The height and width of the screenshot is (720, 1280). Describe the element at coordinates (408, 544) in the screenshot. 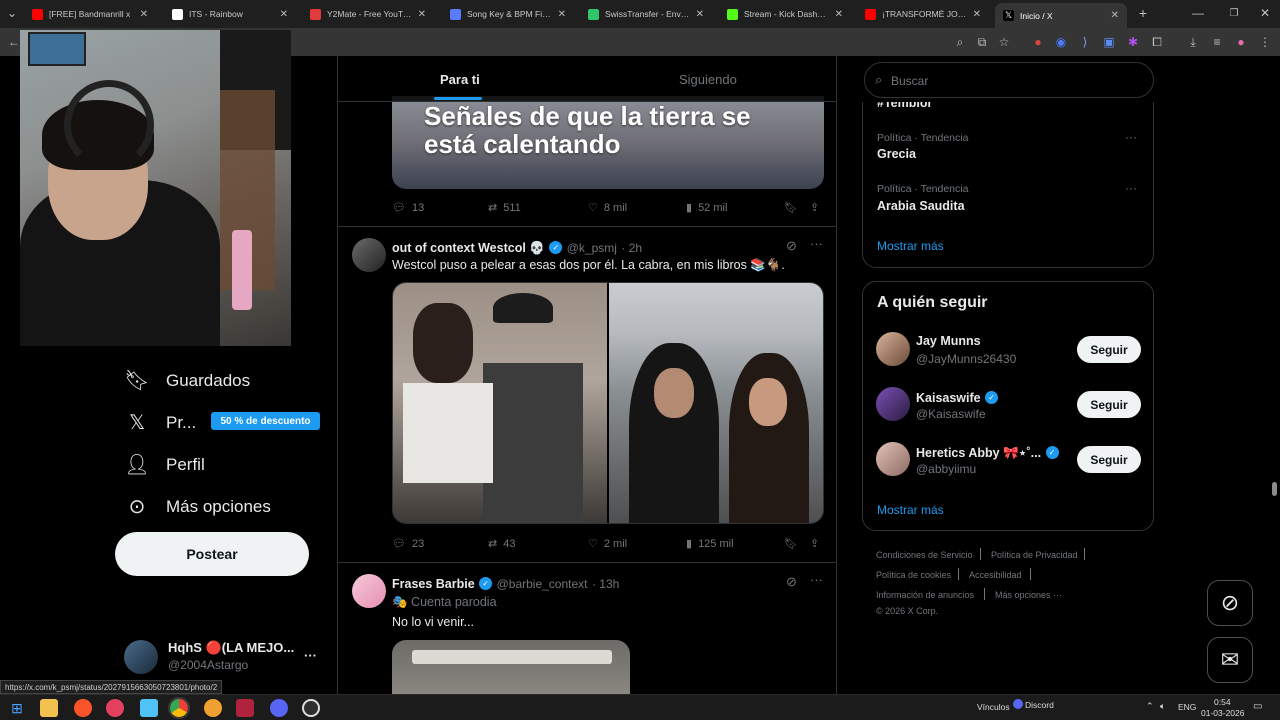

I see `reply-button: 💬︎ 23` at that location.